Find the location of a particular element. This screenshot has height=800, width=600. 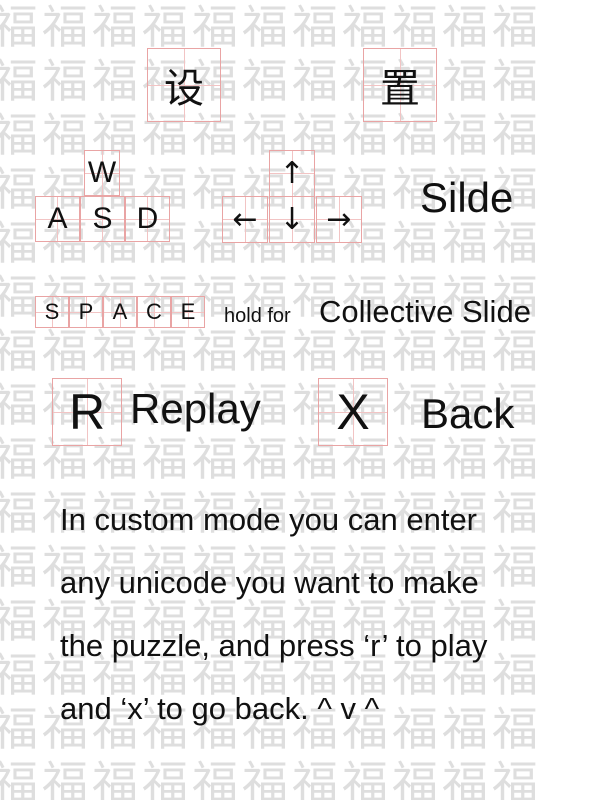

hold-label: hold for is located at coordinates (257, 316).